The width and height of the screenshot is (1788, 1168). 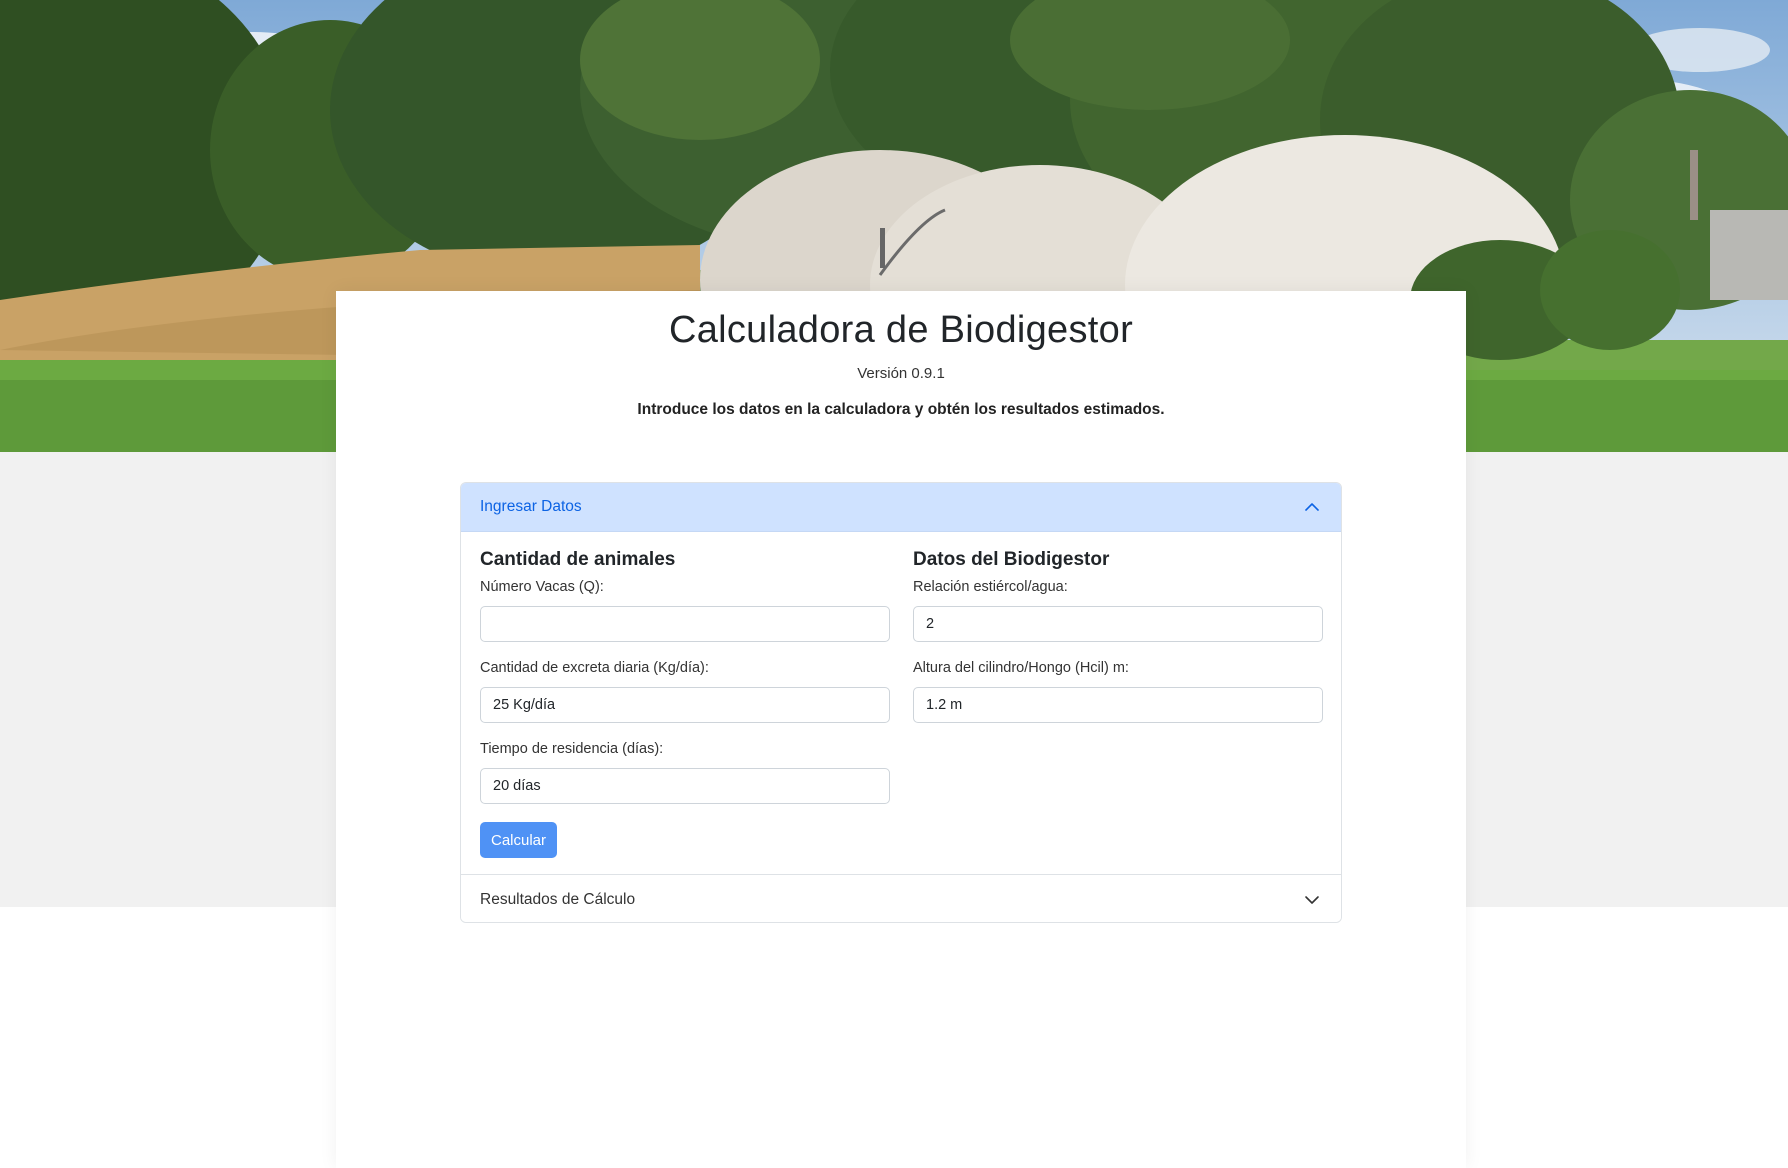 I want to click on chevron-up-icon, so click(x=1312, y=507).